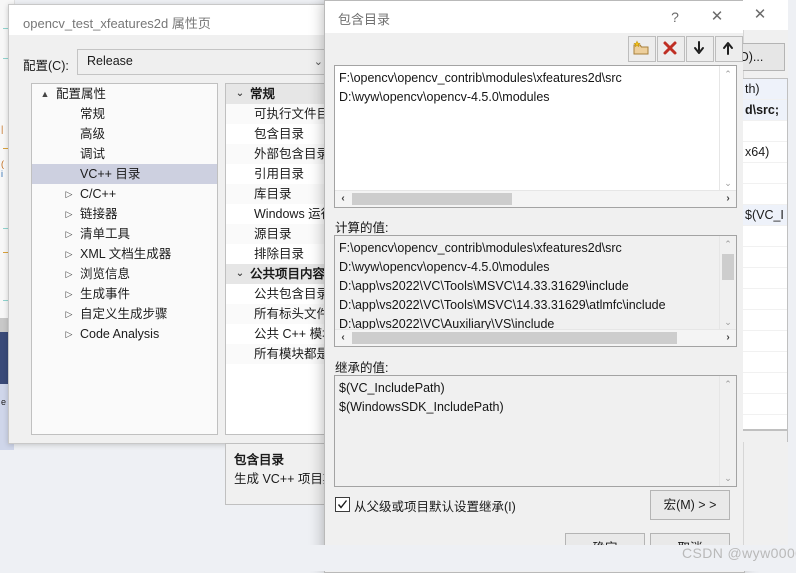 This screenshot has height=573, width=796. What do you see at coordinates (535, 198) in the screenshot?
I see `edit-list-horizontal-scrollbar: ‹ ›` at bounding box center [535, 198].